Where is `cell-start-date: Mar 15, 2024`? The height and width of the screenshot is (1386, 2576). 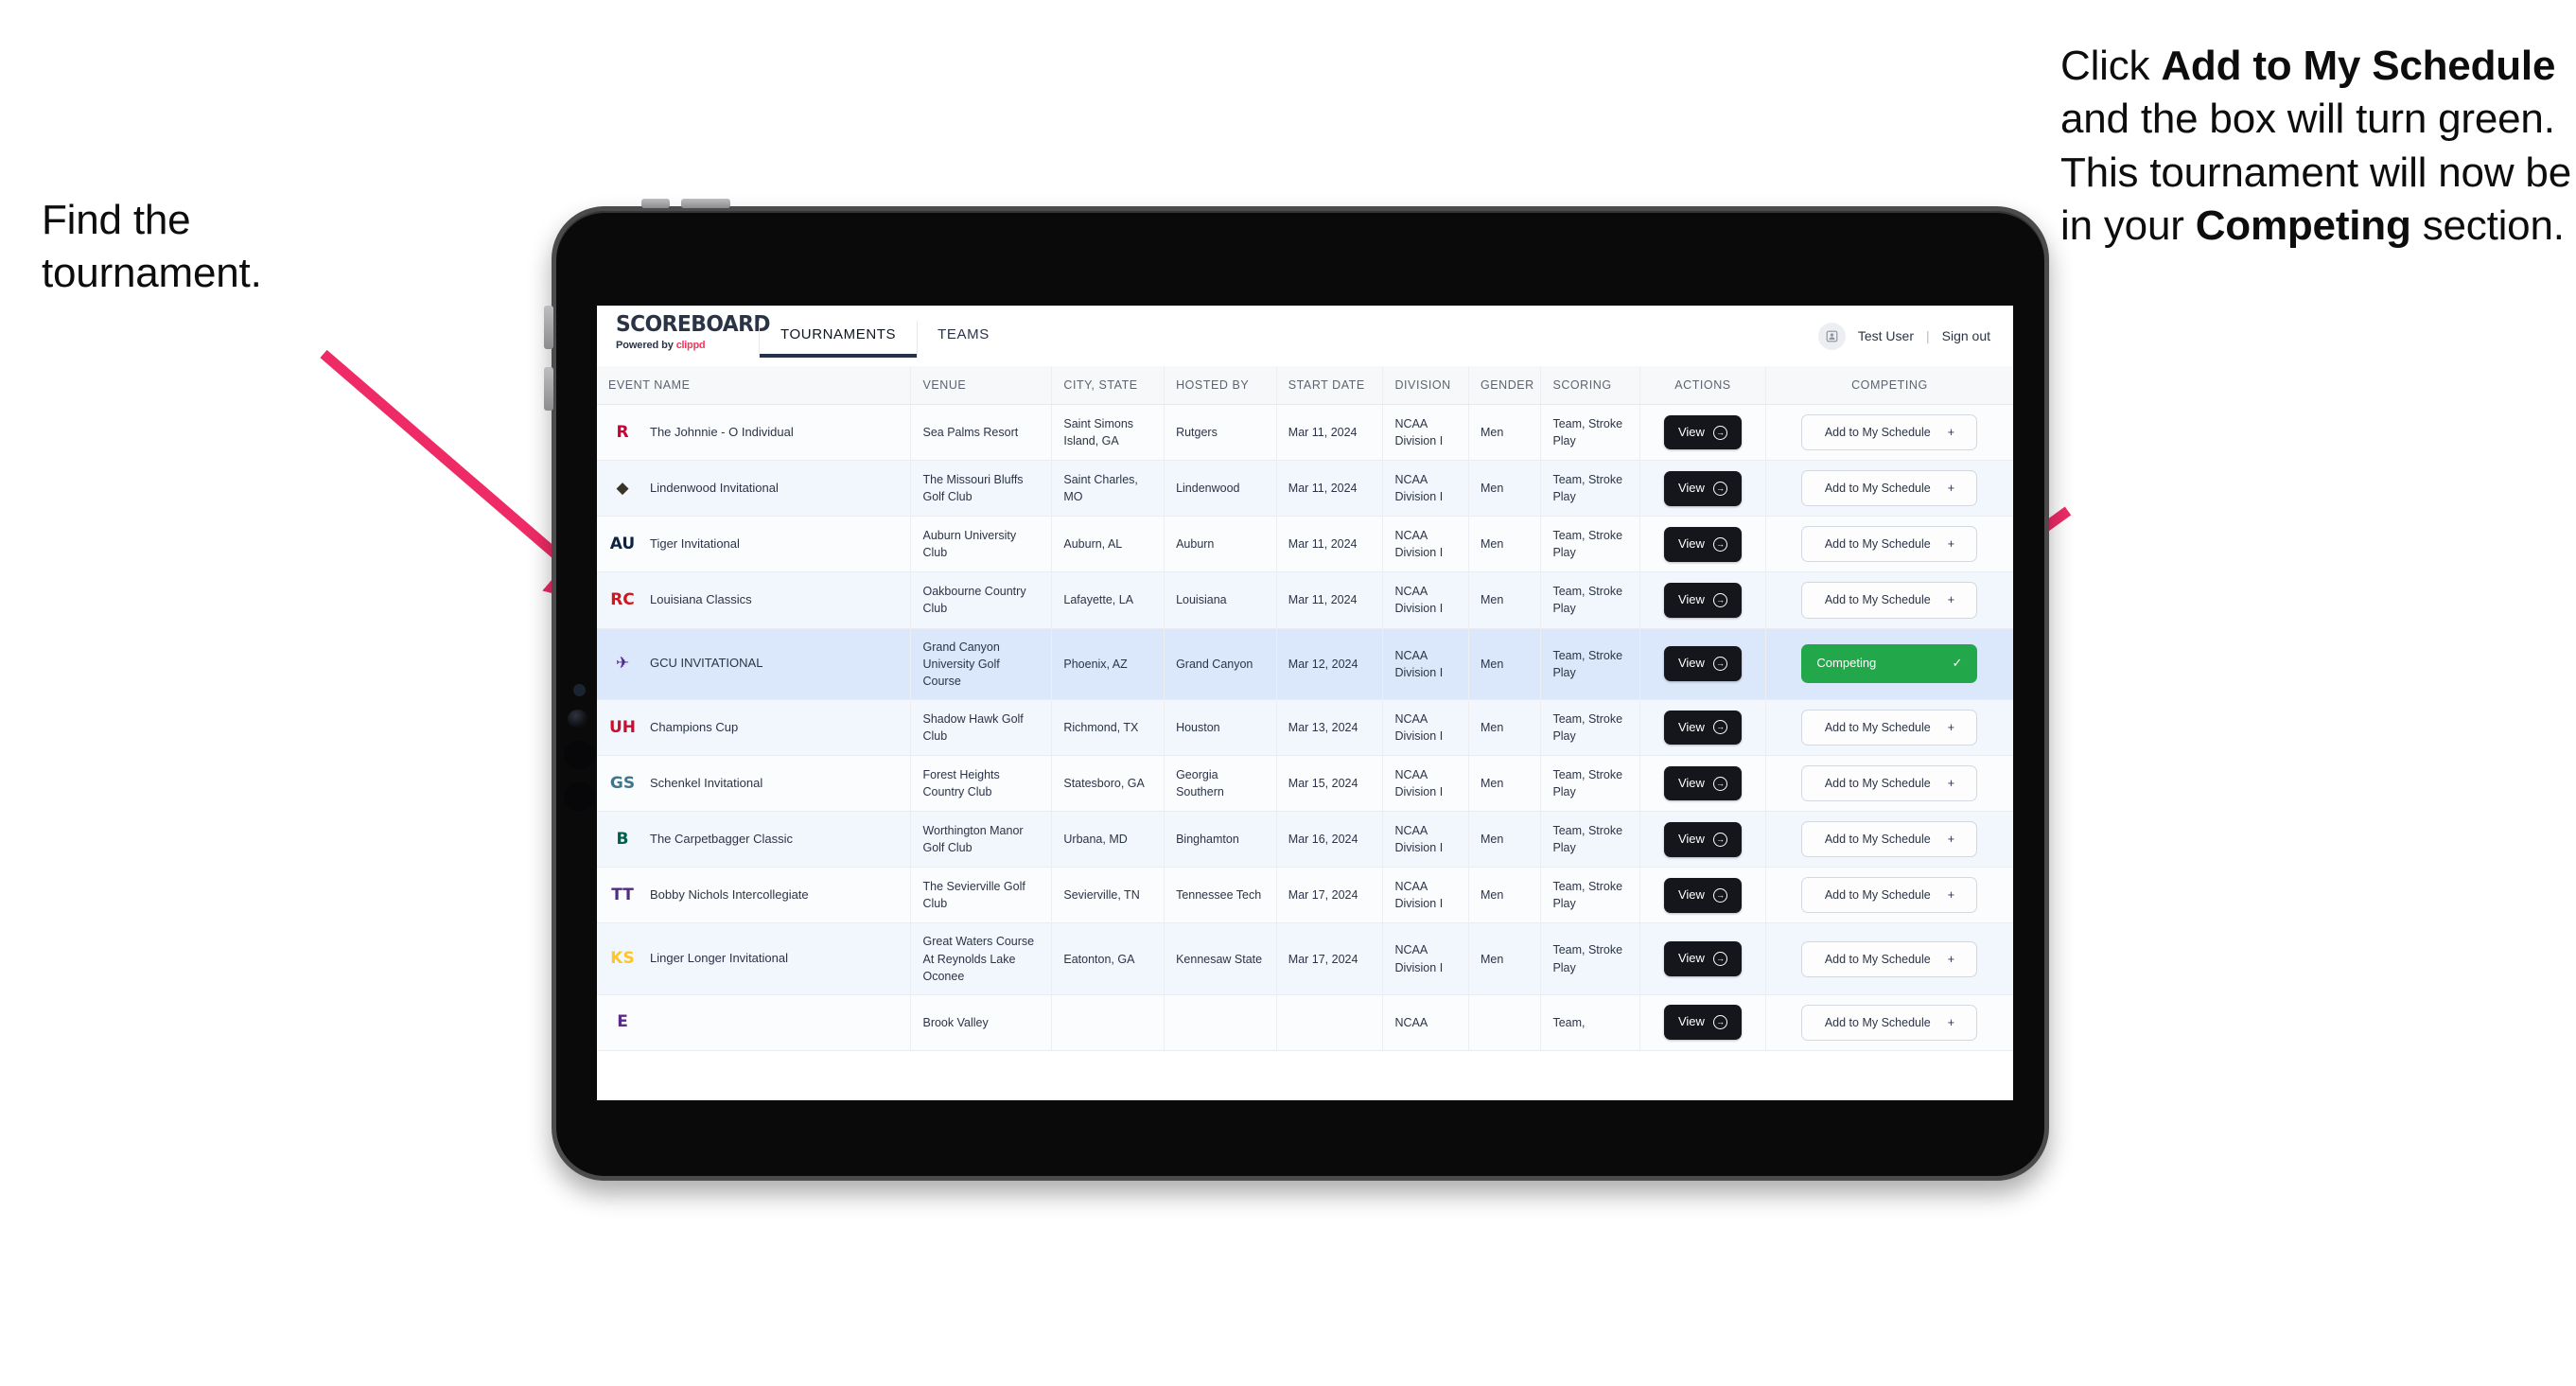 cell-start-date: Mar 15, 2024 is located at coordinates (1330, 784).